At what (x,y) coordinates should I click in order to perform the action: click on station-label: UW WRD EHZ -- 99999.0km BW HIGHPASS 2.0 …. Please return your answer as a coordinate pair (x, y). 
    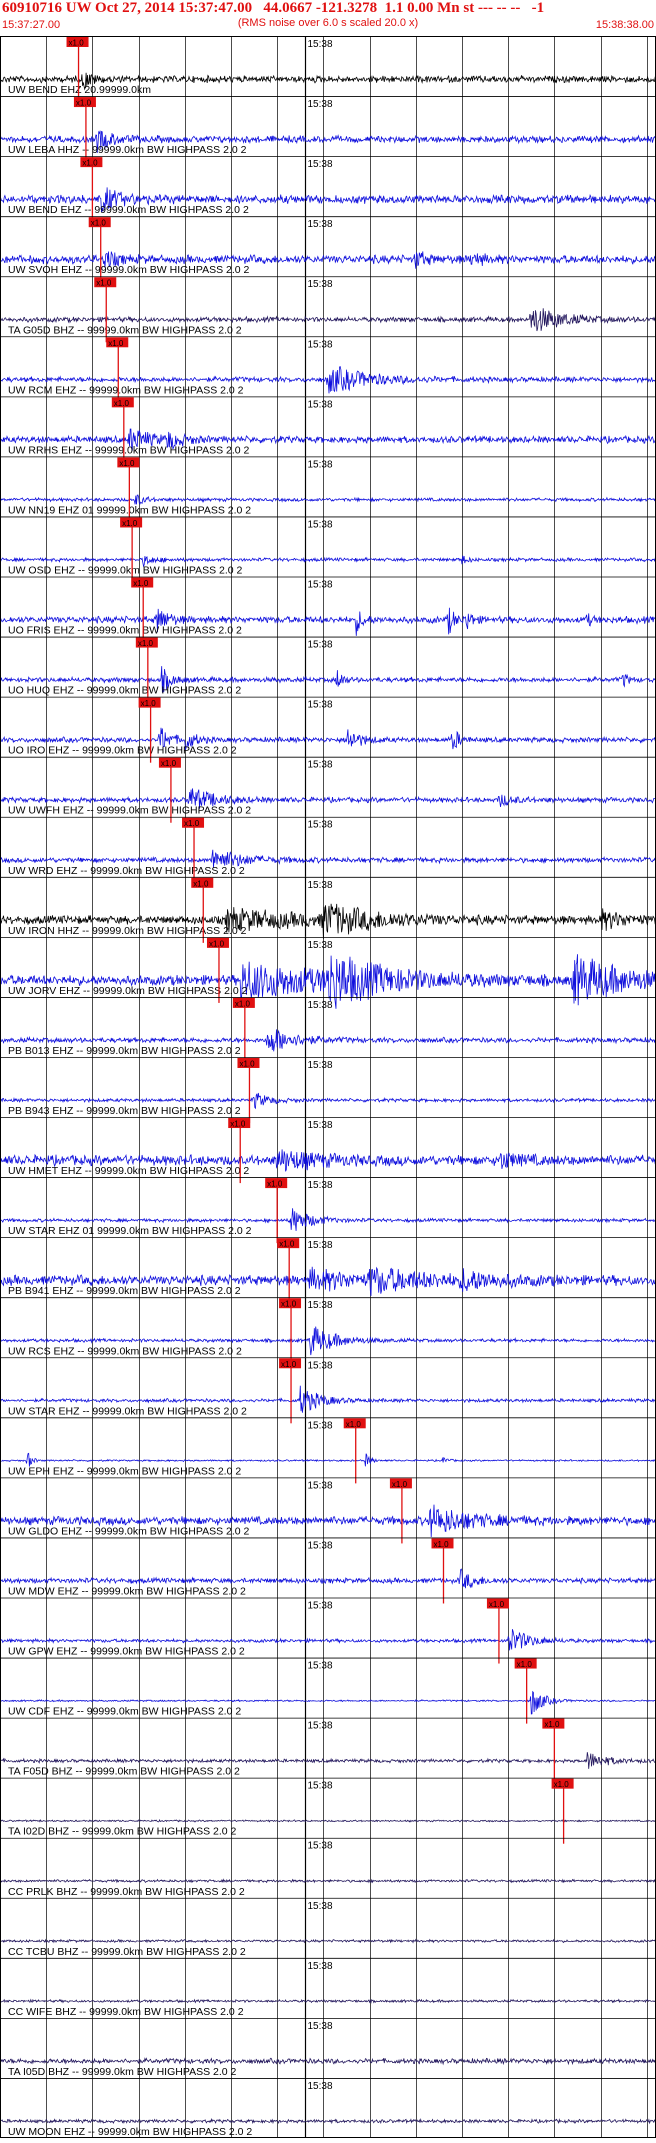
    Looking at the image, I should click on (126, 871).